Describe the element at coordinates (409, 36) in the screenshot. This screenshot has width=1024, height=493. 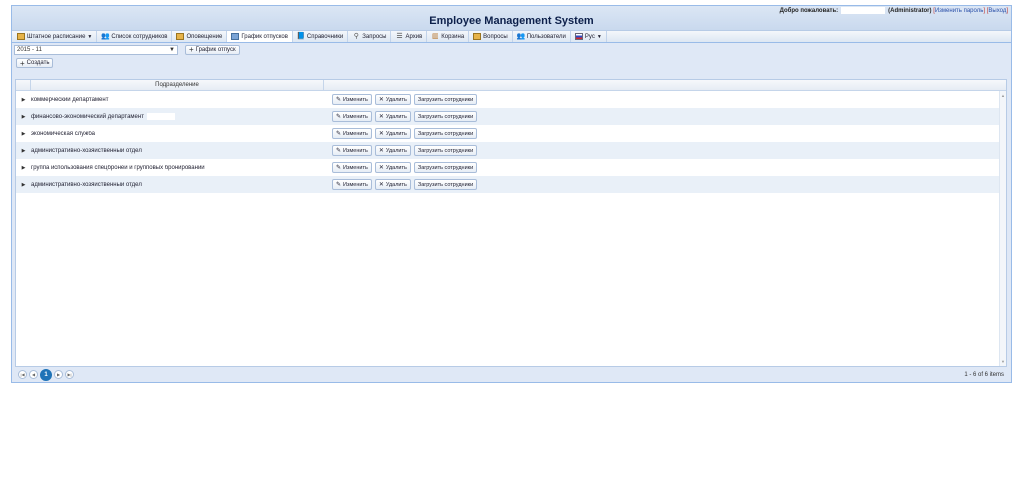
I see `menu-item-archive: ☰ Архив` at that location.